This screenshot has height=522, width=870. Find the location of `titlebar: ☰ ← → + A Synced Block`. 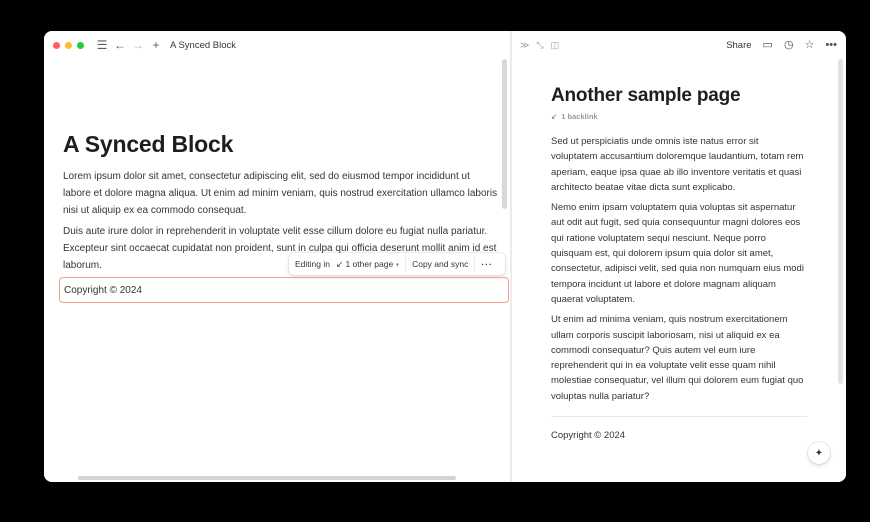

titlebar: ☰ ← → + A Synced Block is located at coordinates (277, 45).